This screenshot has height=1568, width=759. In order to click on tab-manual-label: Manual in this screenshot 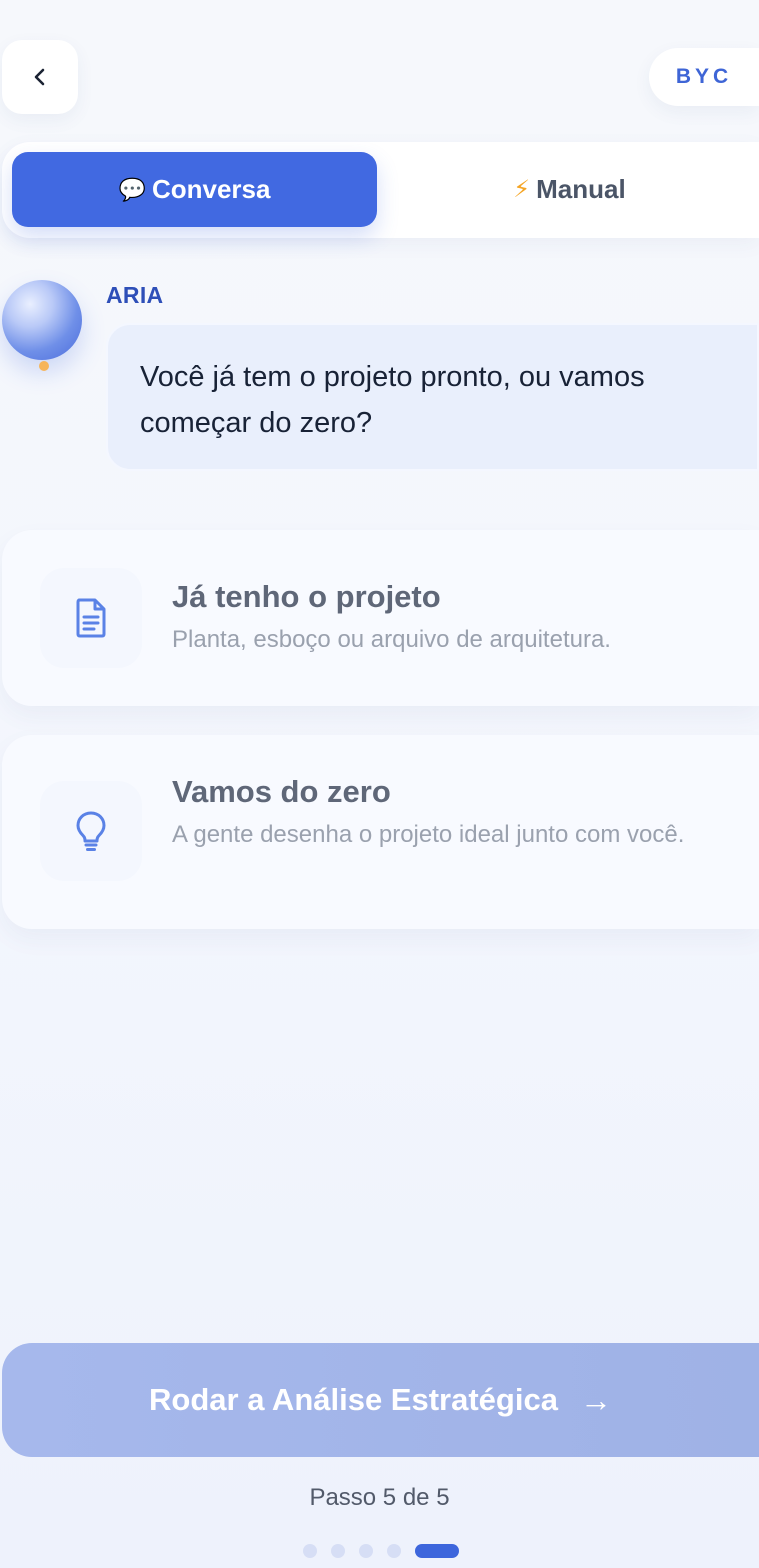, I will do `click(581, 189)`.